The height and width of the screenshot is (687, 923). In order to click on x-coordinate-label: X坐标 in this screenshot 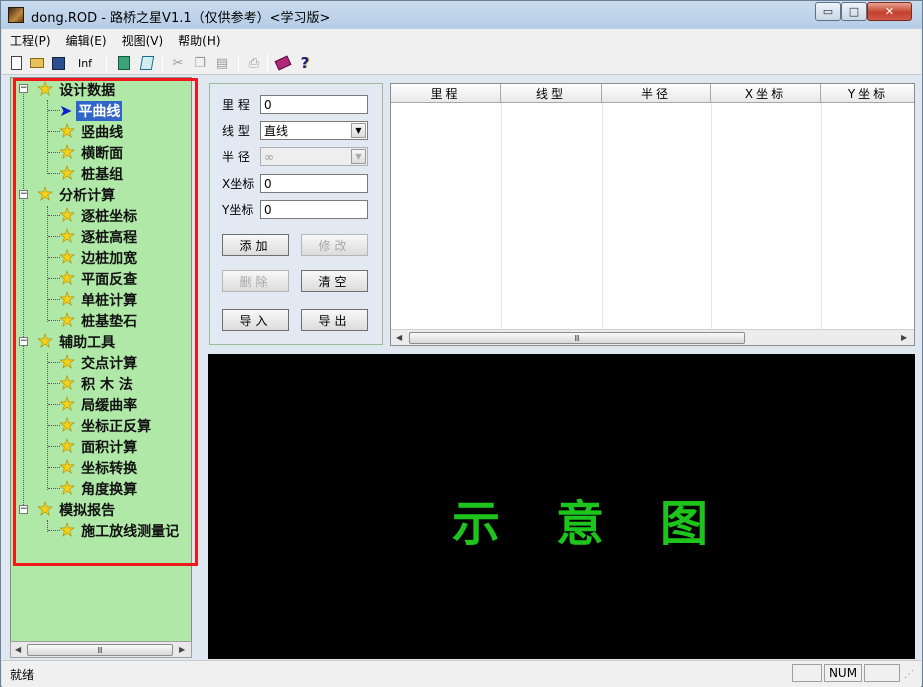, I will do `click(238, 184)`.